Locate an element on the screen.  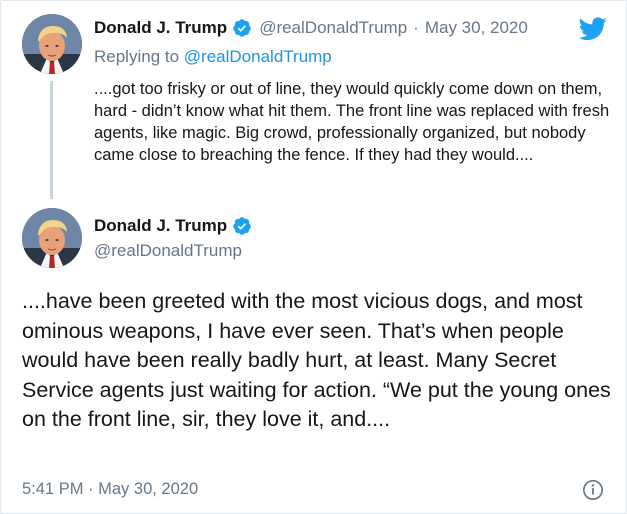
thread-connector-line is located at coordinates (51, 140).